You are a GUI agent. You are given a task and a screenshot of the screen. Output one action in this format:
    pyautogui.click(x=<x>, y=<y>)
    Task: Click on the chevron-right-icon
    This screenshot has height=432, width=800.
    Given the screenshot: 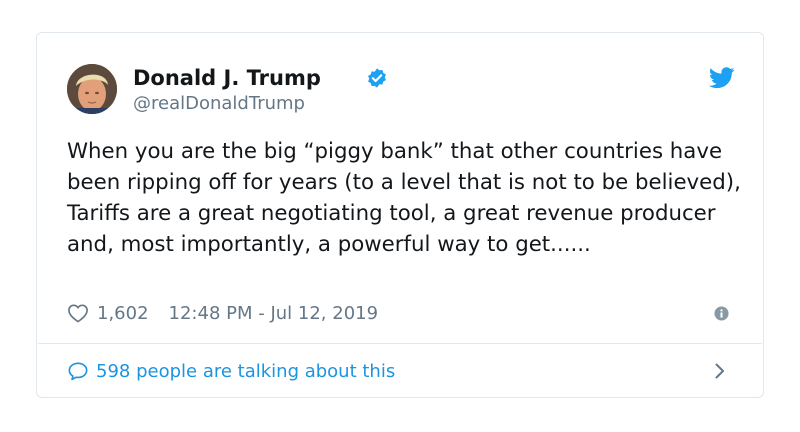 What is the action you would take?
    pyautogui.click(x=720, y=371)
    